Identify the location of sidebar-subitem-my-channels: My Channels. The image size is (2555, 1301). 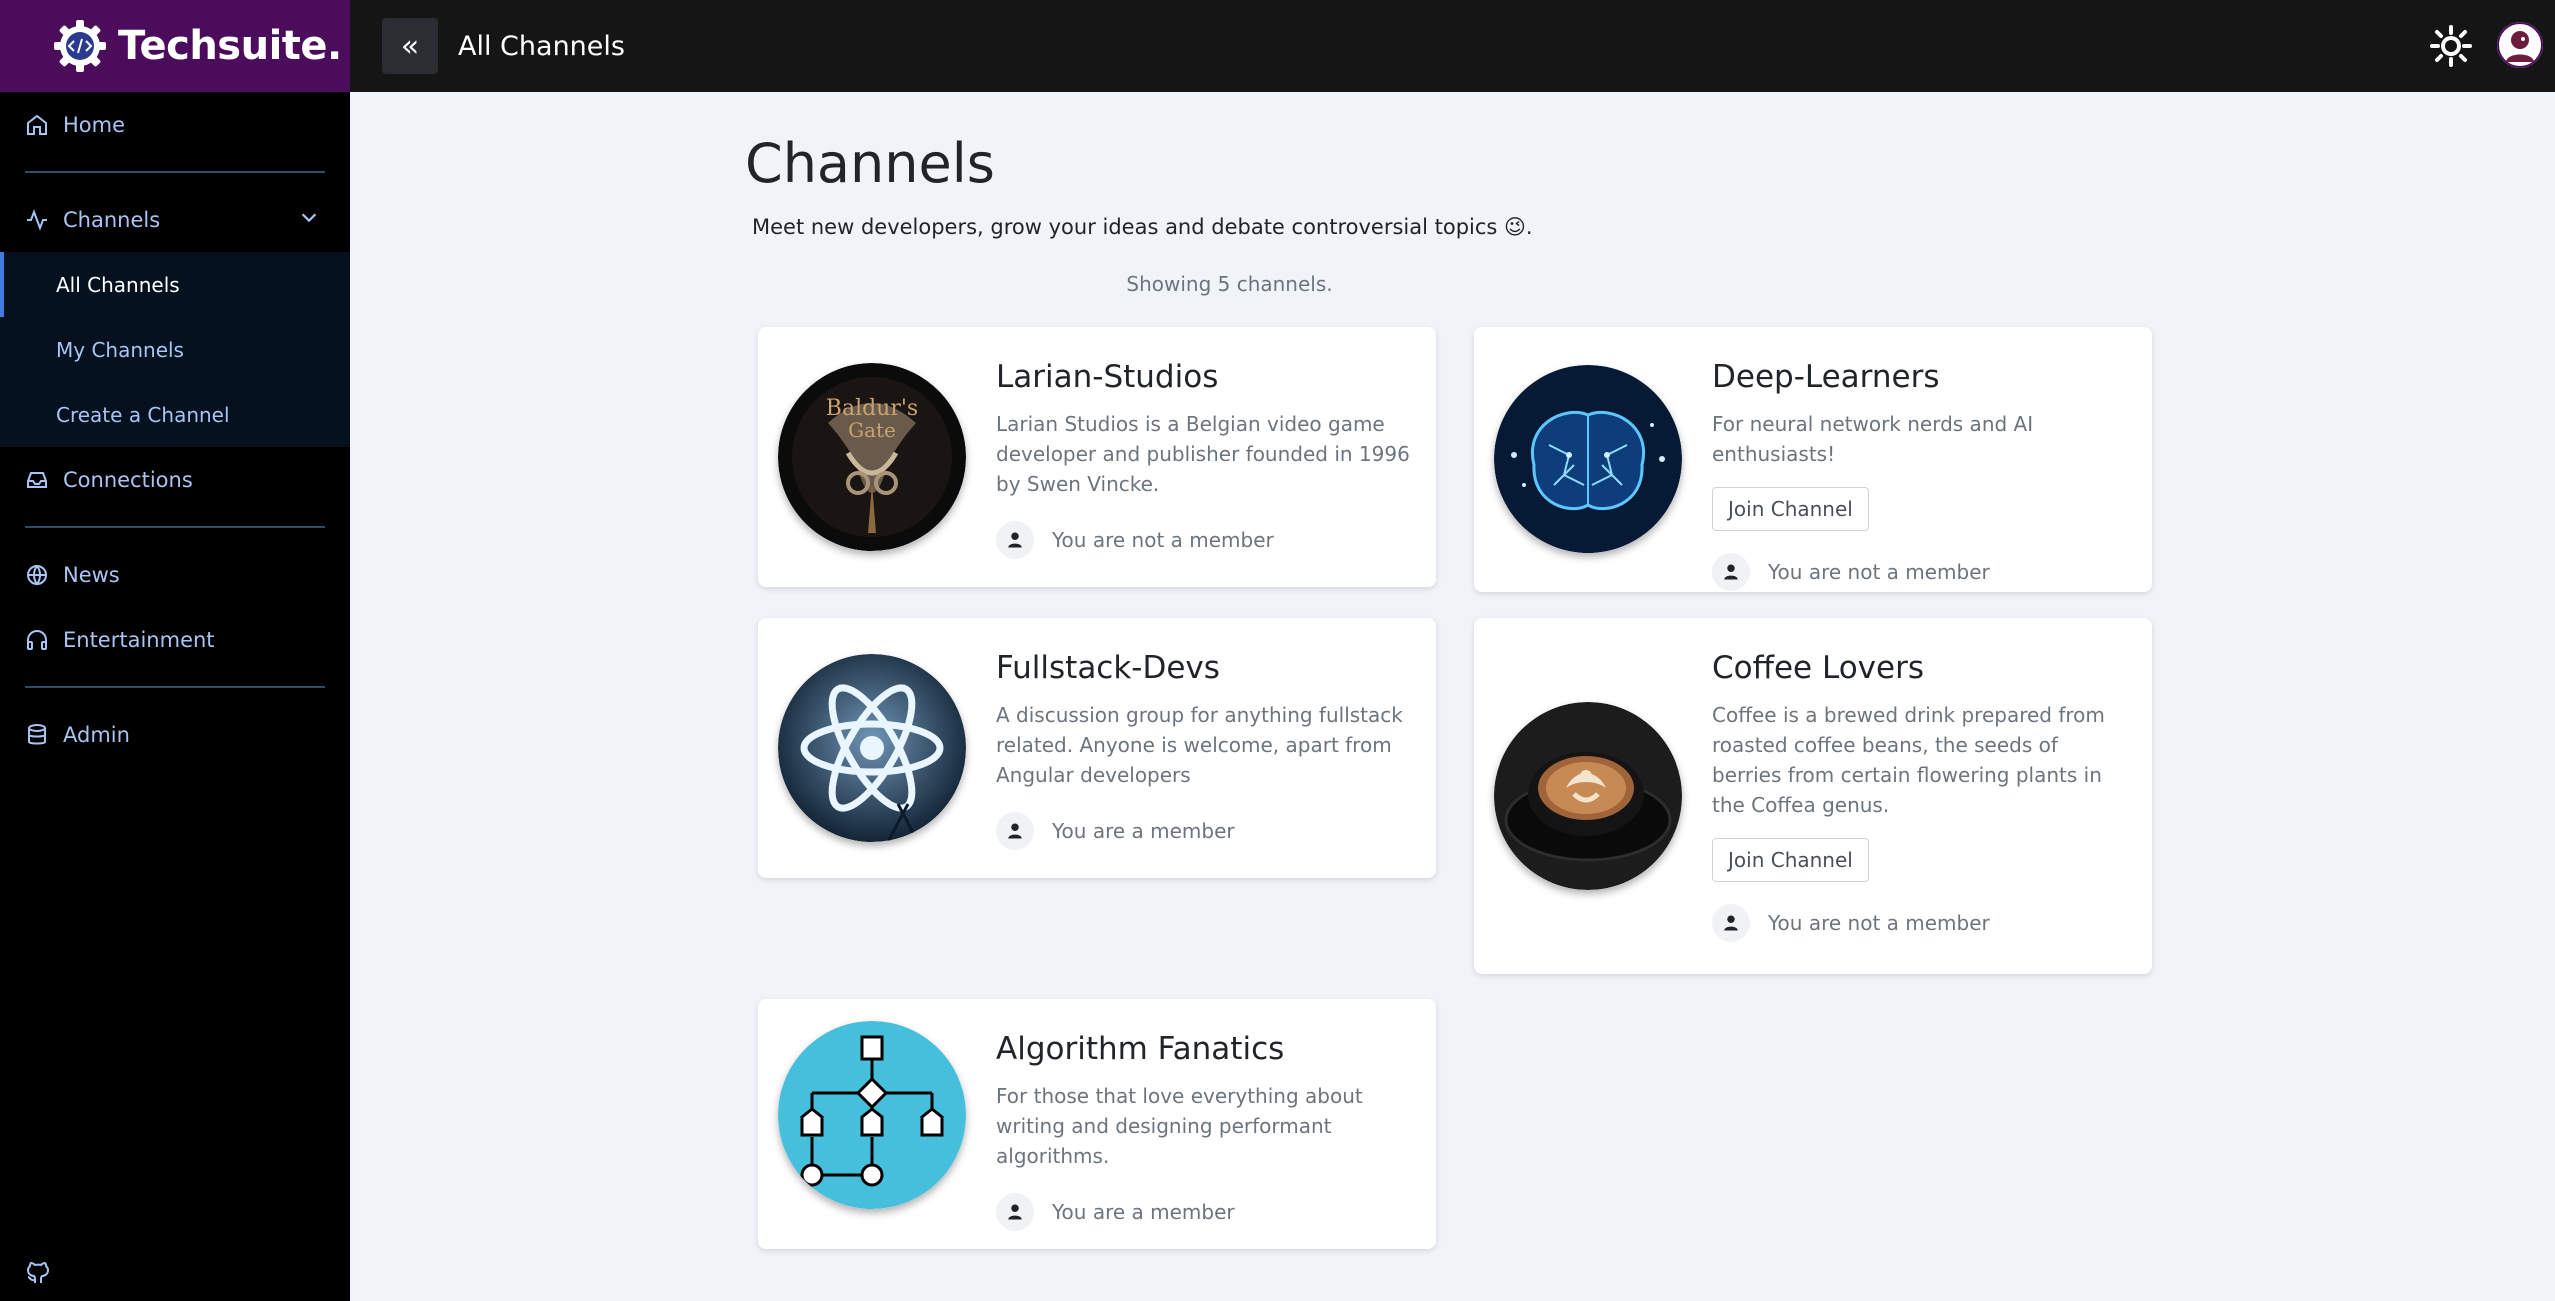
(175, 349).